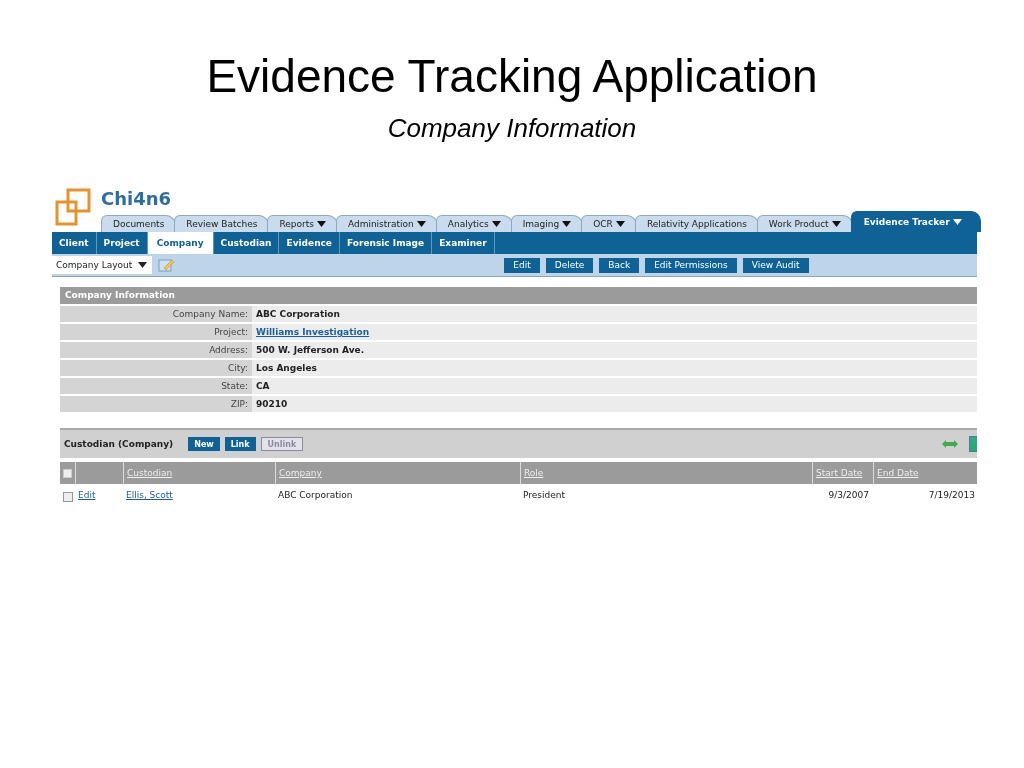 This screenshot has width=1024, height=768. I want to click on section-title: Custodian (Company), so click(119, 444).